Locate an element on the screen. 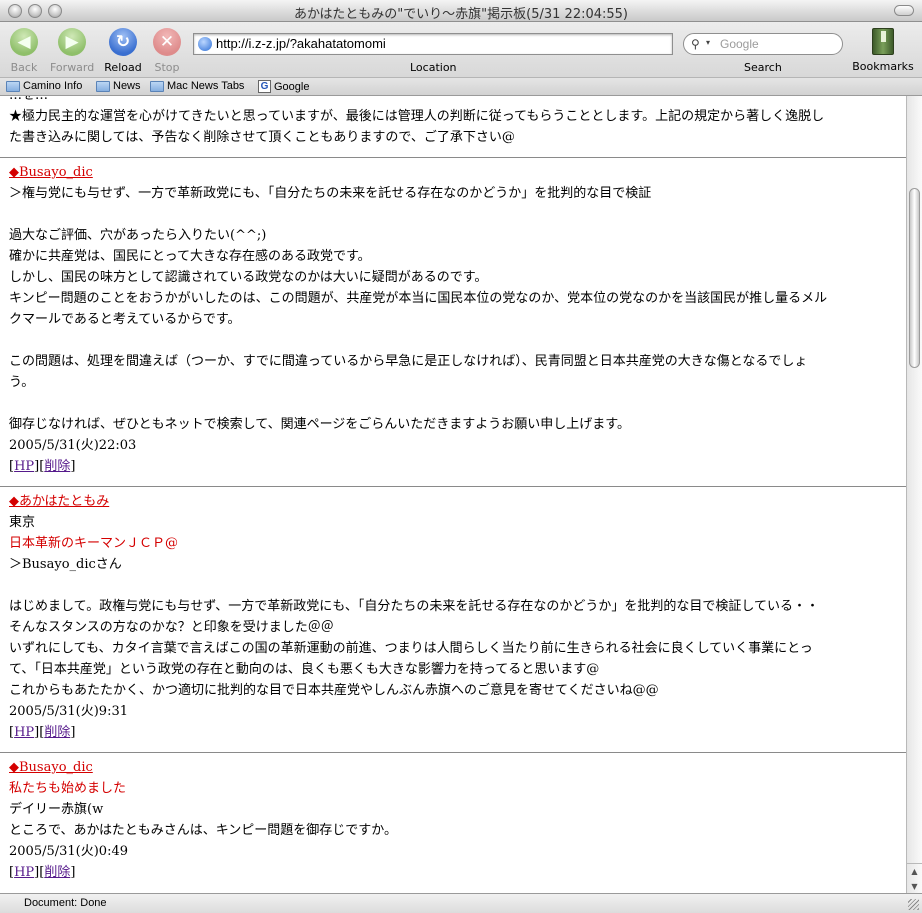  post-line: クマールであると考えているからです。 is located at coordinates (125, 319).